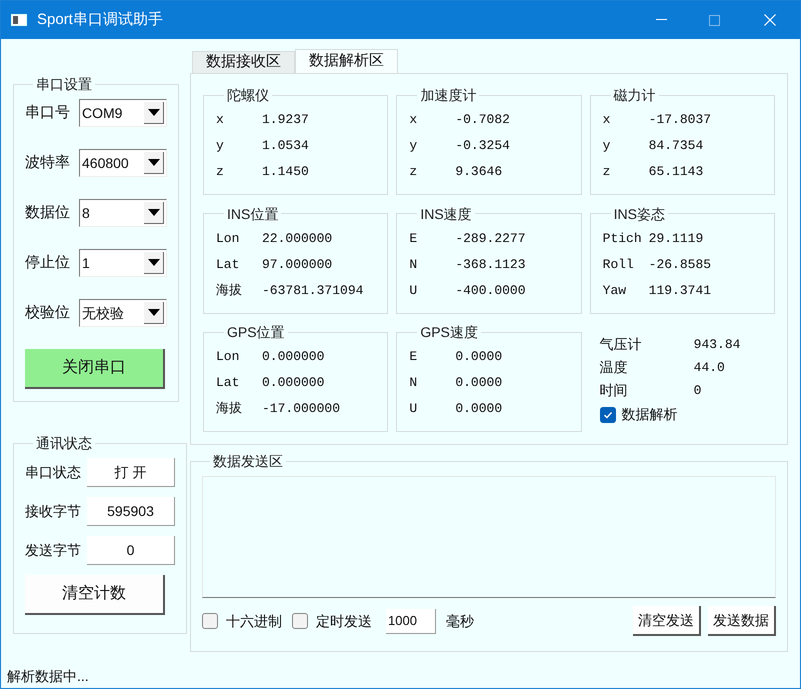 Image resolution: width=801 pixels, height=689 pixels. I want to click on tab: 数据接收区, so click(243, 62).